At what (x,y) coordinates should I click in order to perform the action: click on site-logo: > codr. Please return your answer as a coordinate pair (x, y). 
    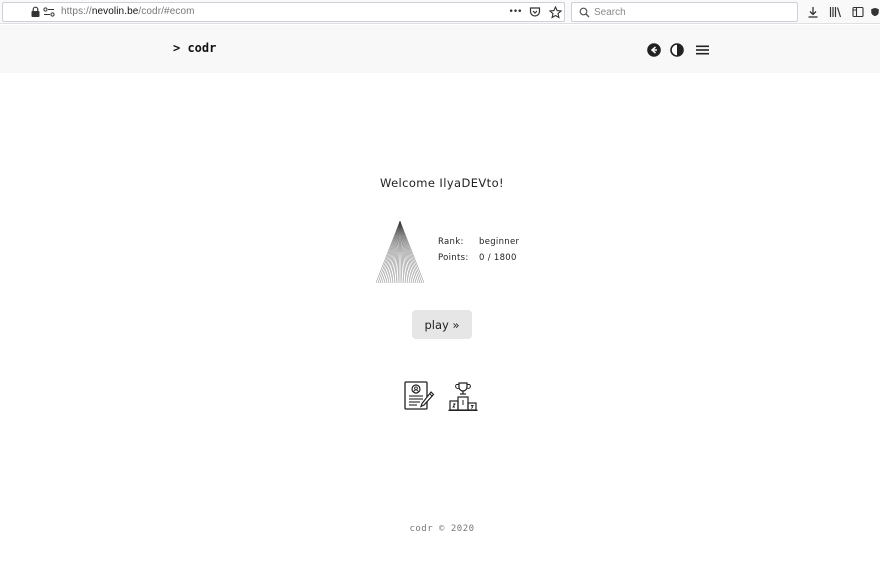
    Looking at the image, I should click on (194, 48).